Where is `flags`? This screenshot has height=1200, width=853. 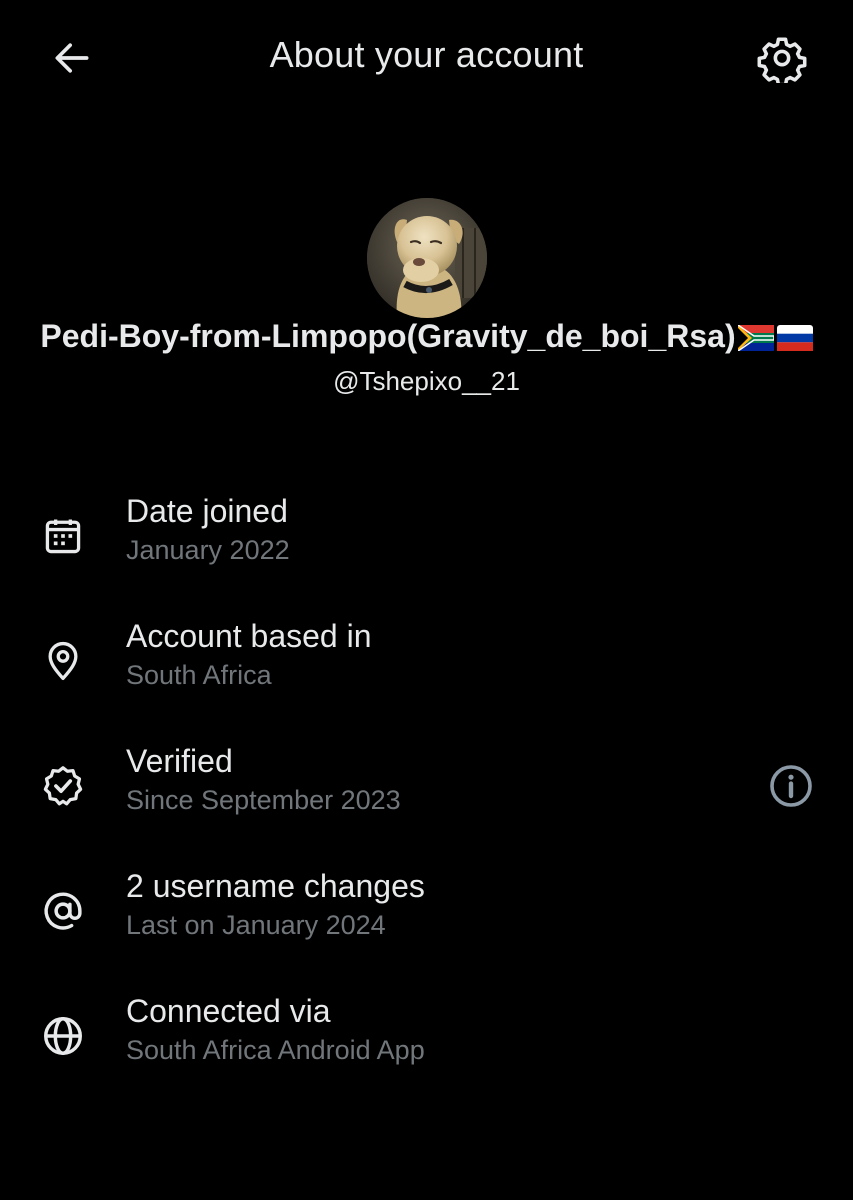
flags is located at coordinates (775, 338).